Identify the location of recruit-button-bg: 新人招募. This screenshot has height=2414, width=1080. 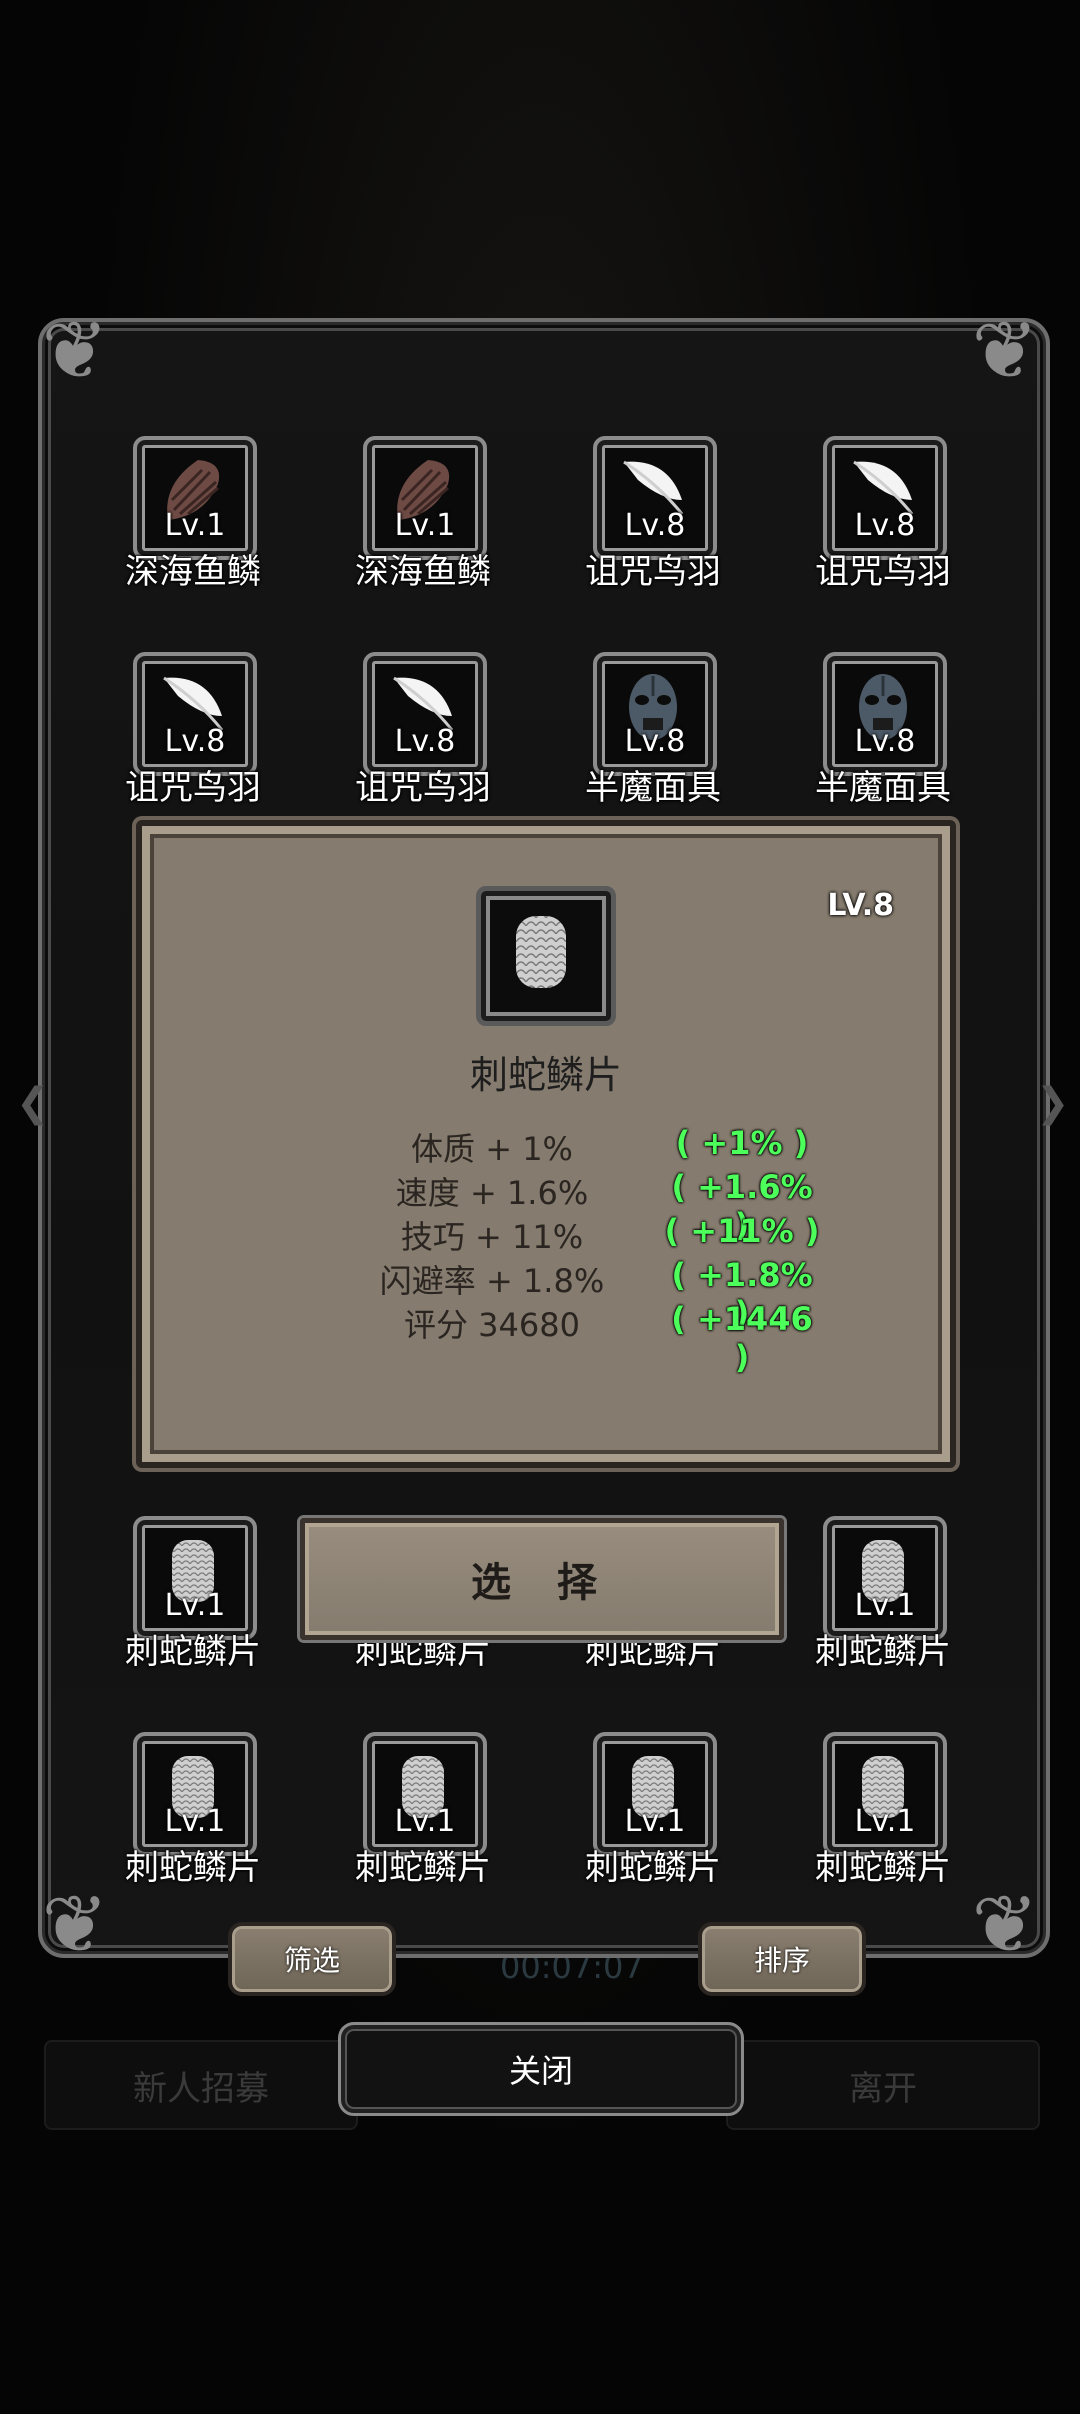
(201, 2085).